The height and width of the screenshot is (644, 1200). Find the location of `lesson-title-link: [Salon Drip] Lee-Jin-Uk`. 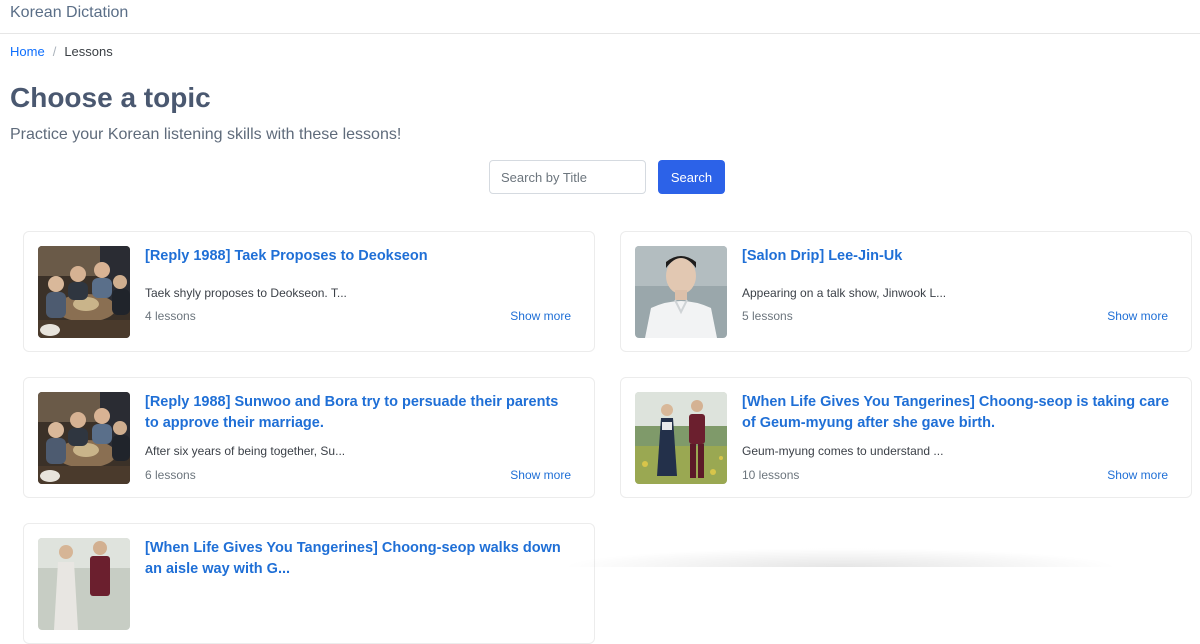

lesson-title-link: [Salon Drip] Lee-Jin-Uk is located at coordinates (957, 256).